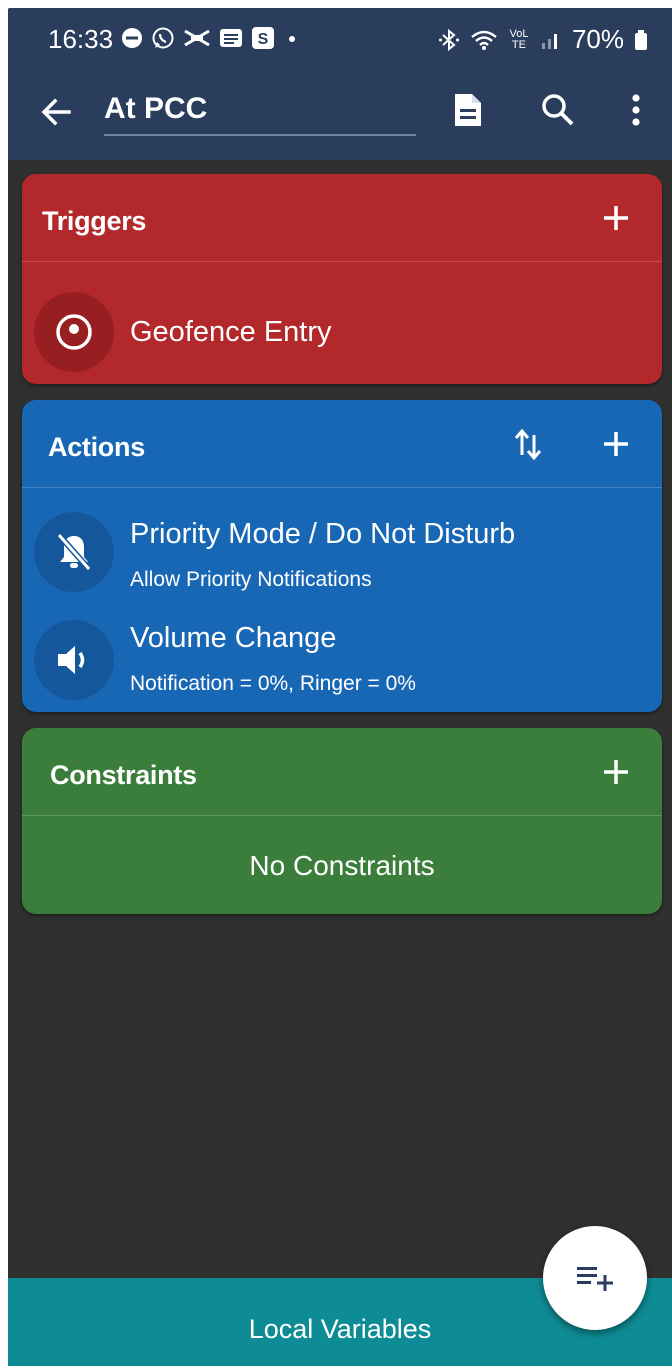  Describe the element at coordinates (231, 332) in the screenshot. I see `trigger-title: Geofence Entry` at that location.